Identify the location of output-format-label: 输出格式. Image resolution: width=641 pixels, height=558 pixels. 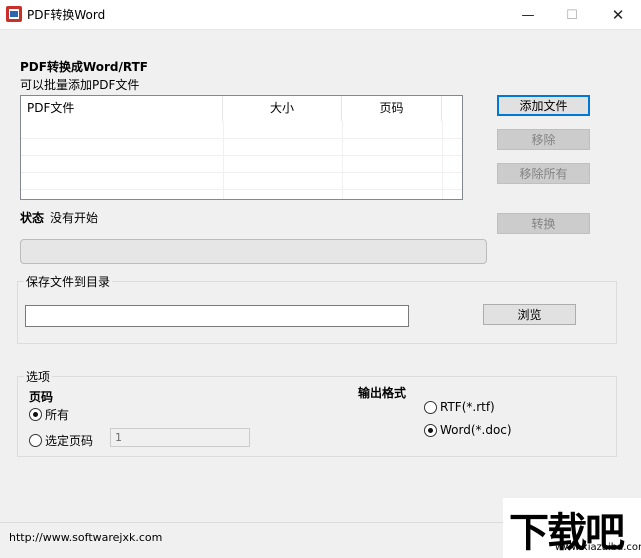
(382, 393).